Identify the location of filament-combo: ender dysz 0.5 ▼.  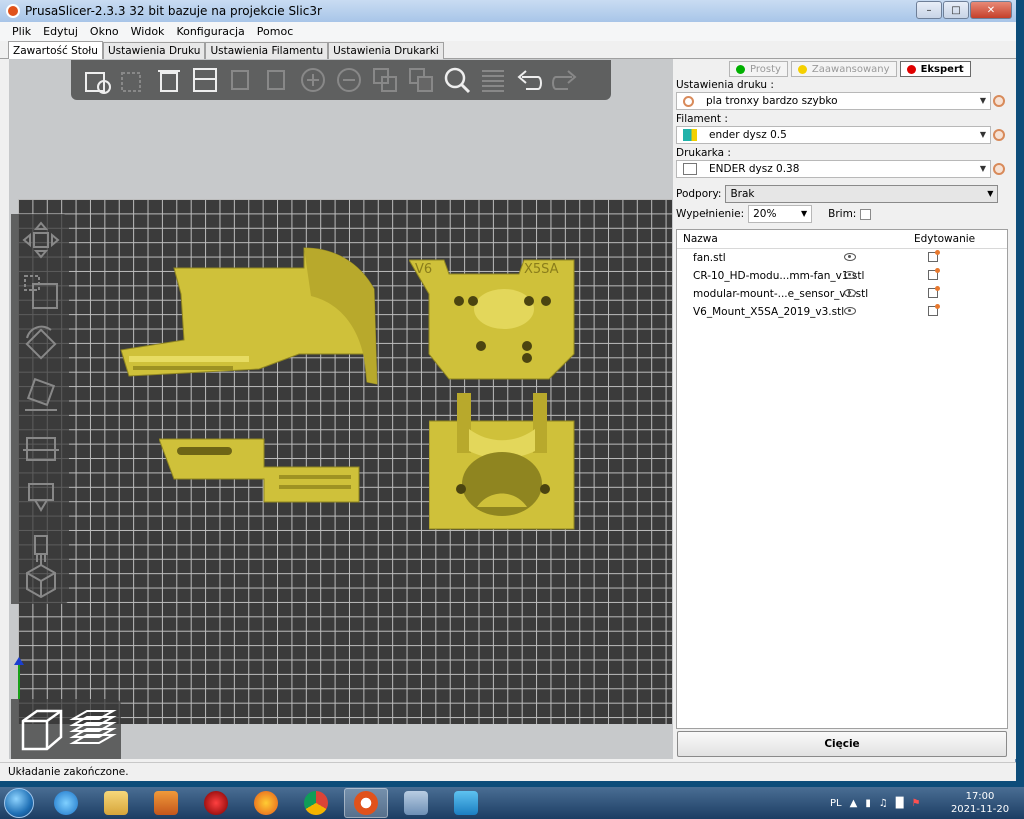
(833, 135).